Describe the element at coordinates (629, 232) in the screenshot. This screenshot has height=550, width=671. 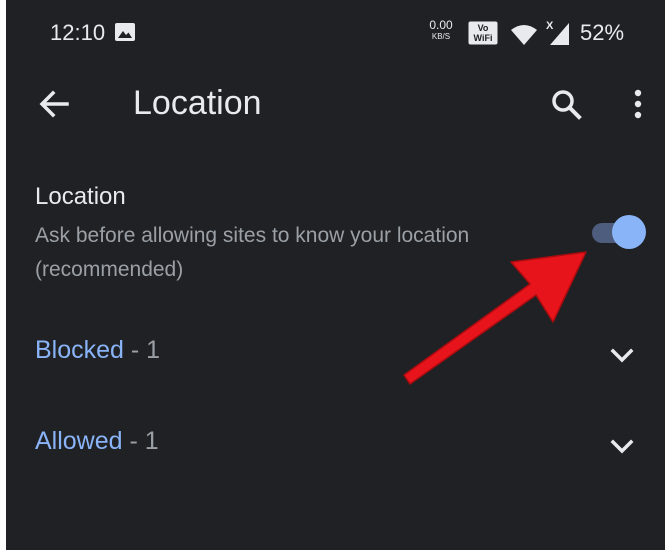
I see `toggle-thumb` at that location.